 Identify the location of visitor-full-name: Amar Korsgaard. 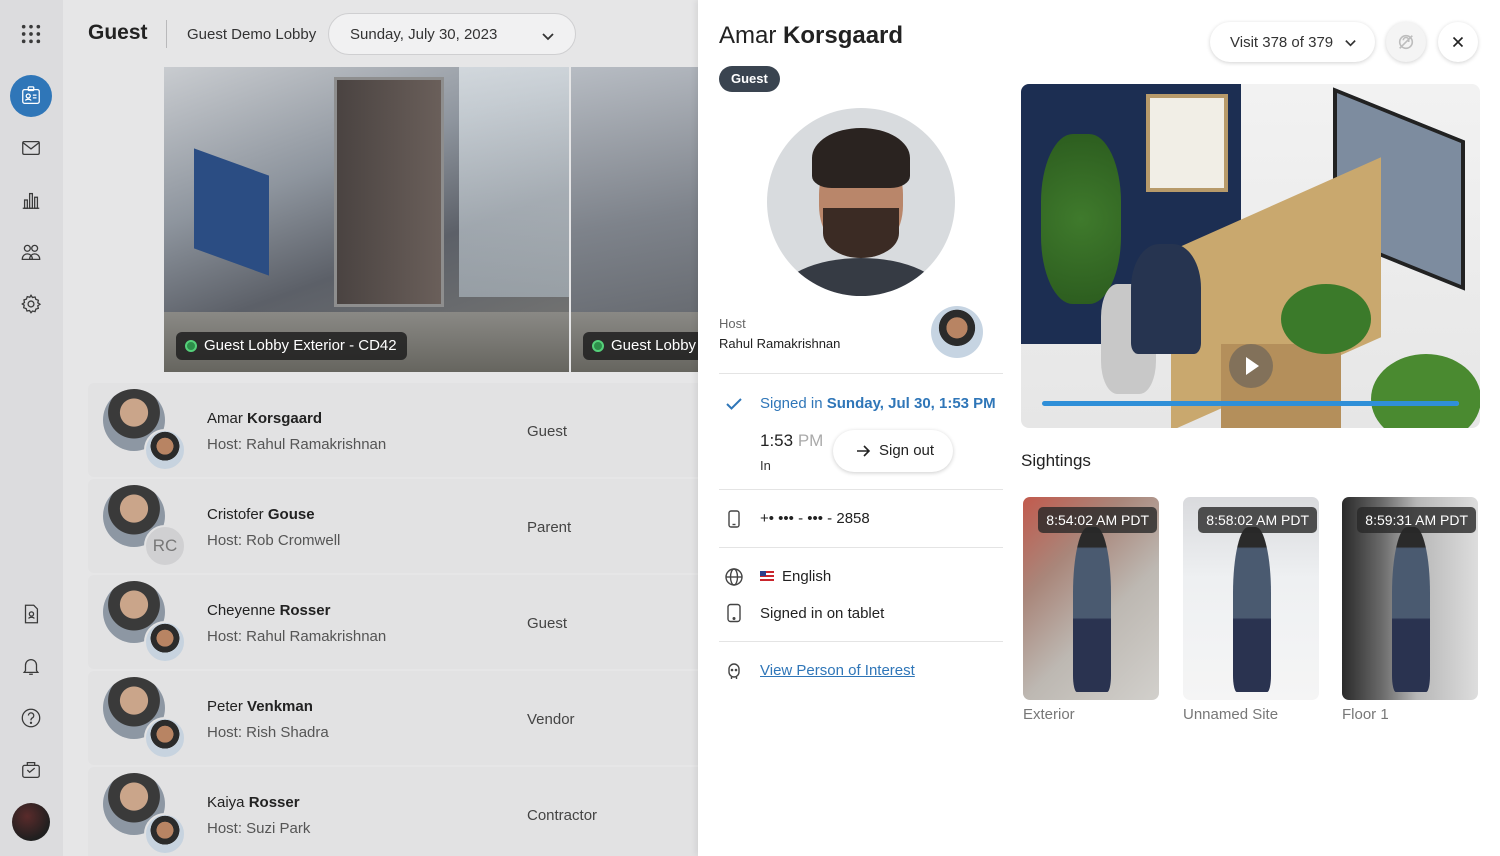
(811, 36).